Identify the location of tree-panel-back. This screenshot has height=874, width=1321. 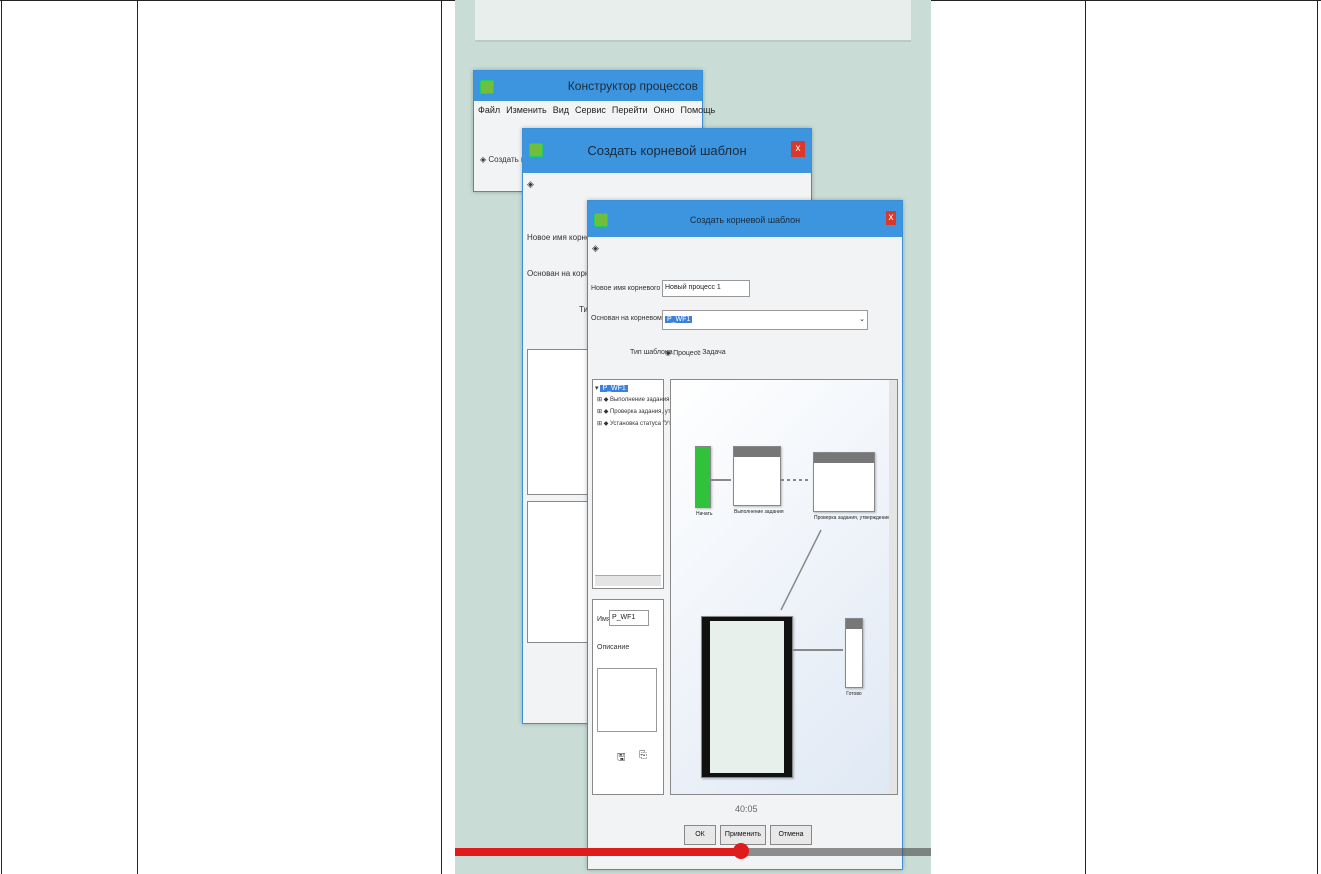
(559, 422).